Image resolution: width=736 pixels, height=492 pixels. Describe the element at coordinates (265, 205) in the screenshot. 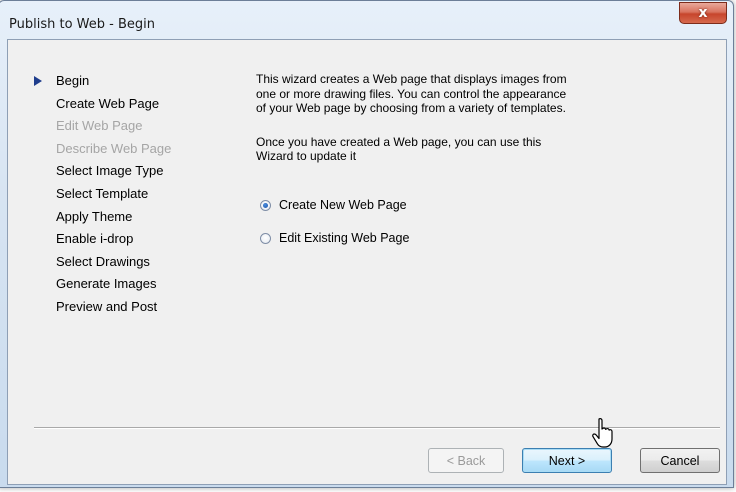

I see `radio-button-checked` at that location.